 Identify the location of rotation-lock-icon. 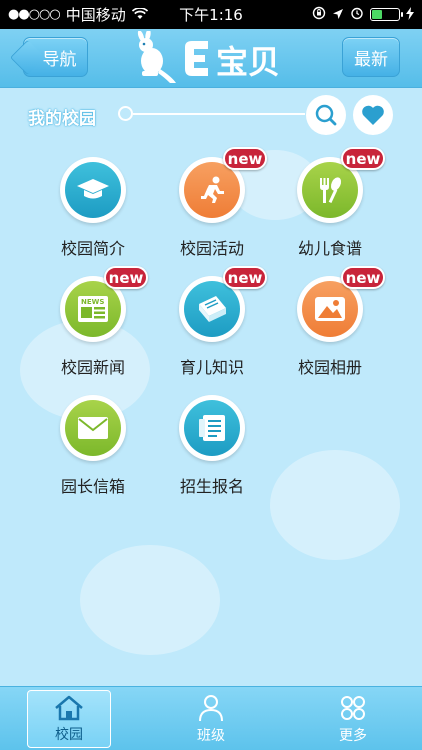
(319, 15).